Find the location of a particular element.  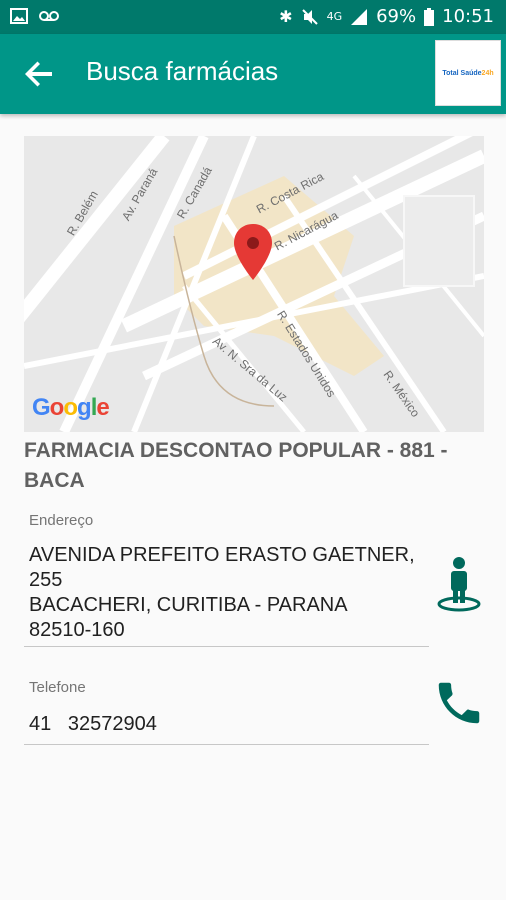

battery-icon is located at coordinates (429, 16).